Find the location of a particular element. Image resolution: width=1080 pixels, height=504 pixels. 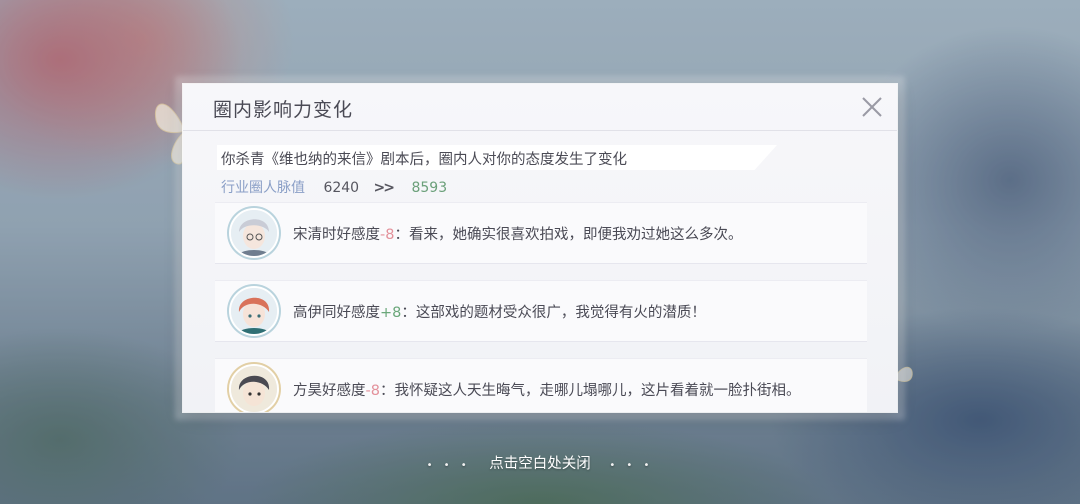

list-item: 宋清时好感度-8：看来，她确实很喜欢拍戏，即便我劝过她这么多次。 is located at coordinates (541, 233).